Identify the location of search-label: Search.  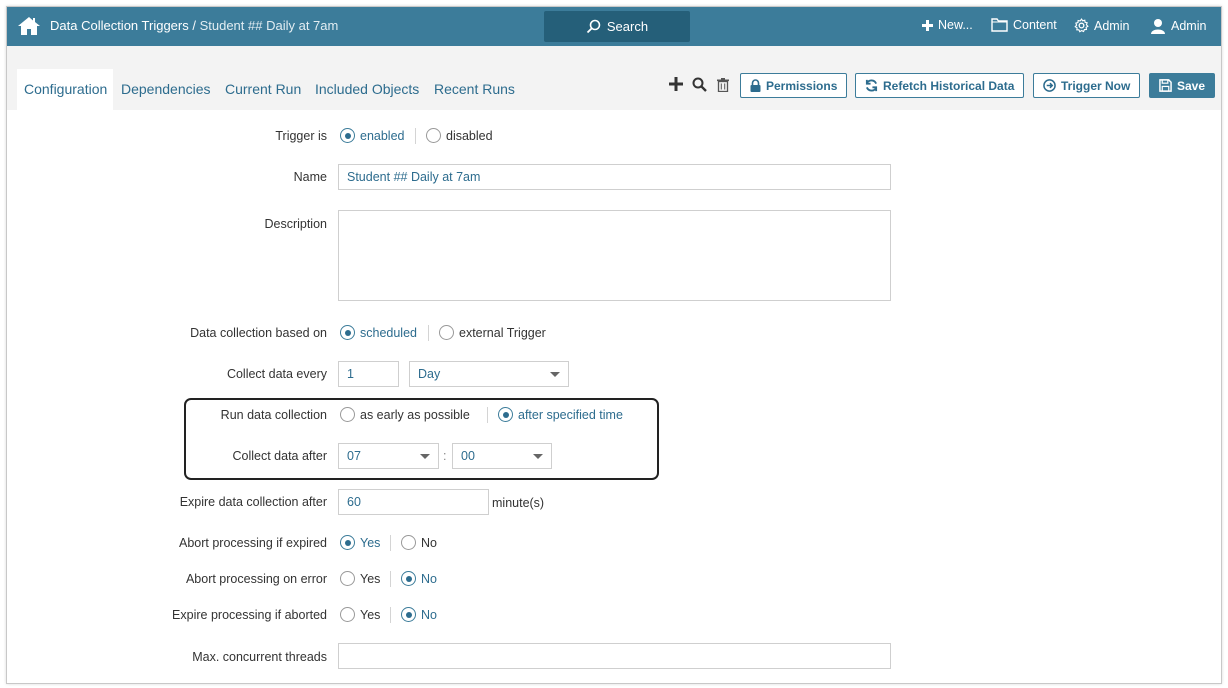
(627, 26).